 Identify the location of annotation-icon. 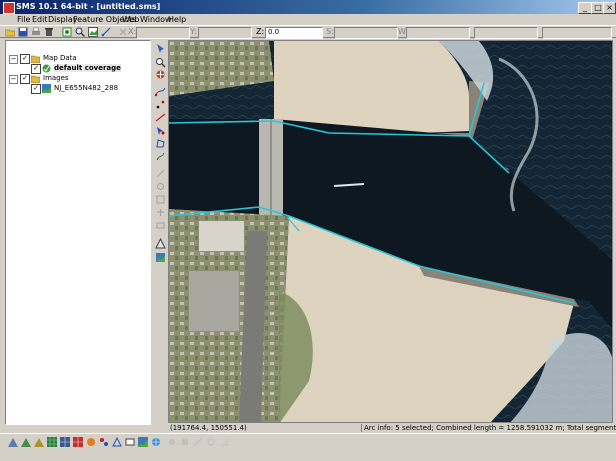
(130, 442).